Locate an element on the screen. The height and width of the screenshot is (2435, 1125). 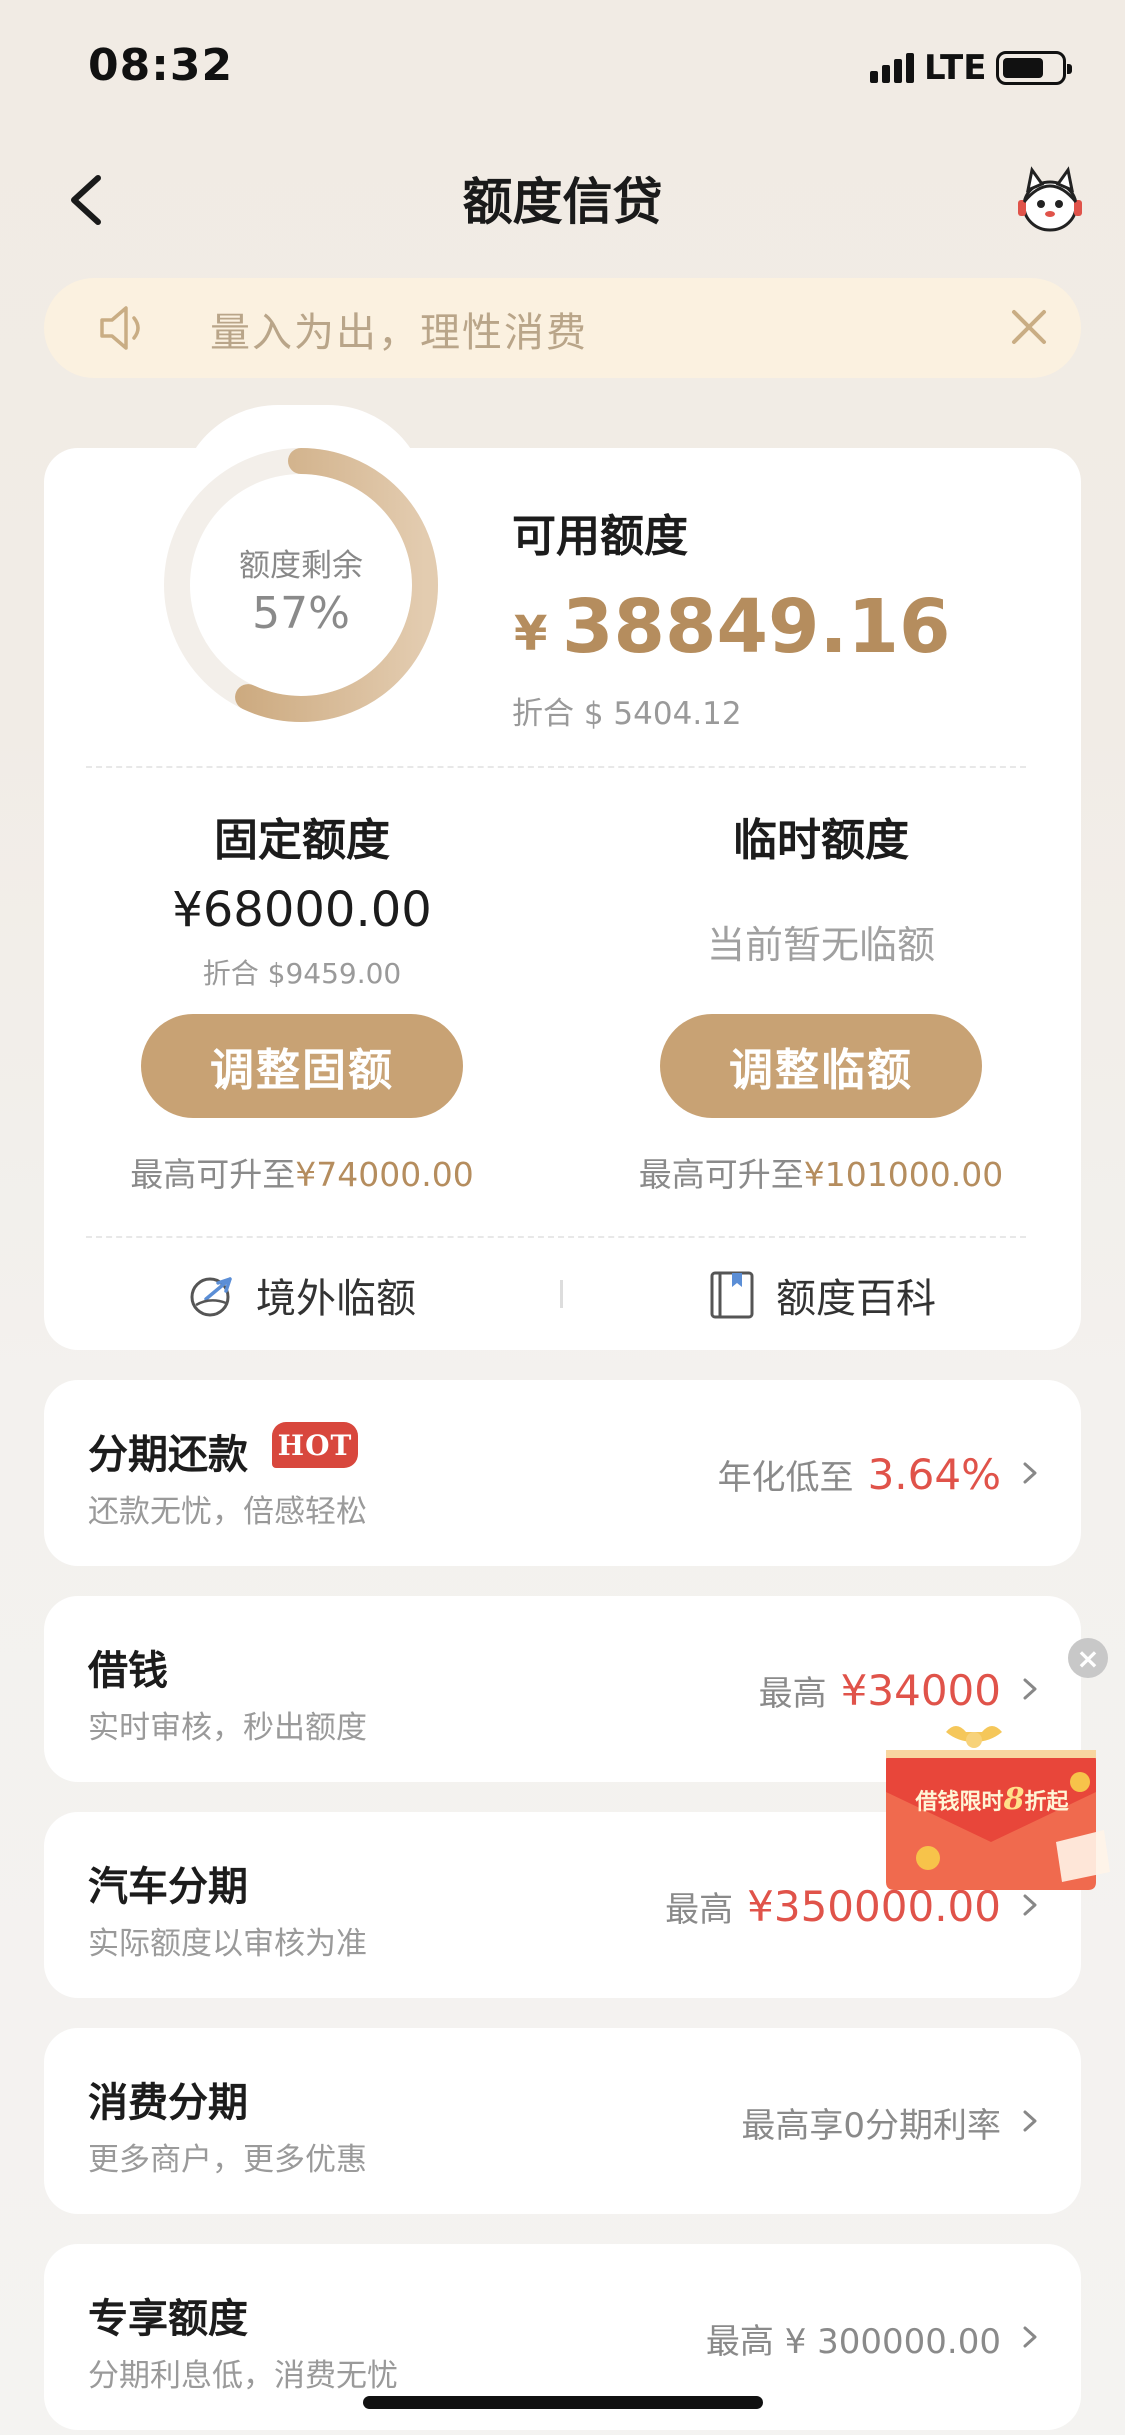
back-button is located at coordinates (90, 200).